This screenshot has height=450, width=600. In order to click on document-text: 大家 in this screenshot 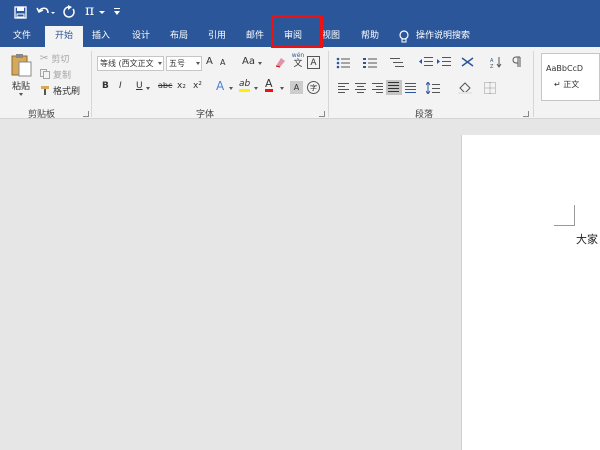, I will do `click(587, 239)`.